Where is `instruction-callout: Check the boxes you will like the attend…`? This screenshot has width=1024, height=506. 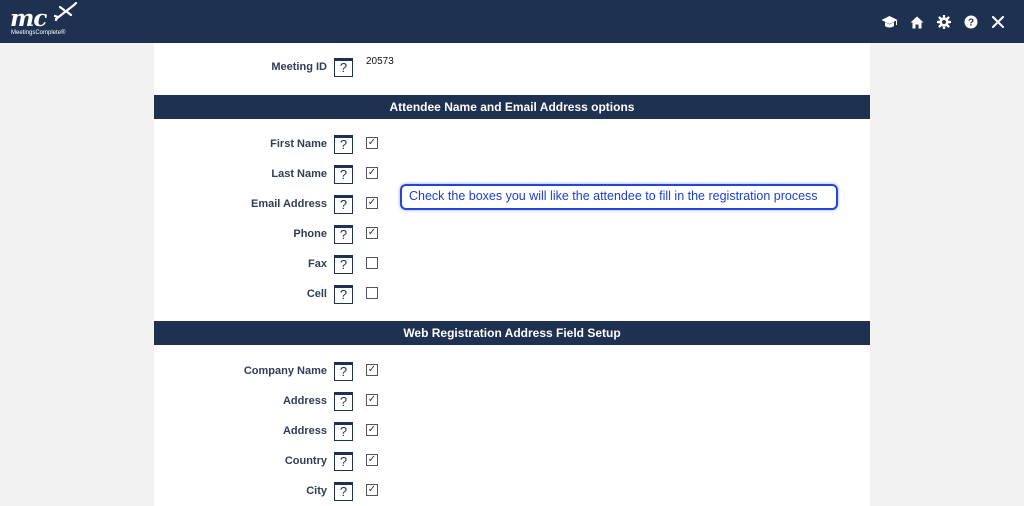
instruction-callout: Check the boxes you will like the attend… is located at coordinates (619, 197).